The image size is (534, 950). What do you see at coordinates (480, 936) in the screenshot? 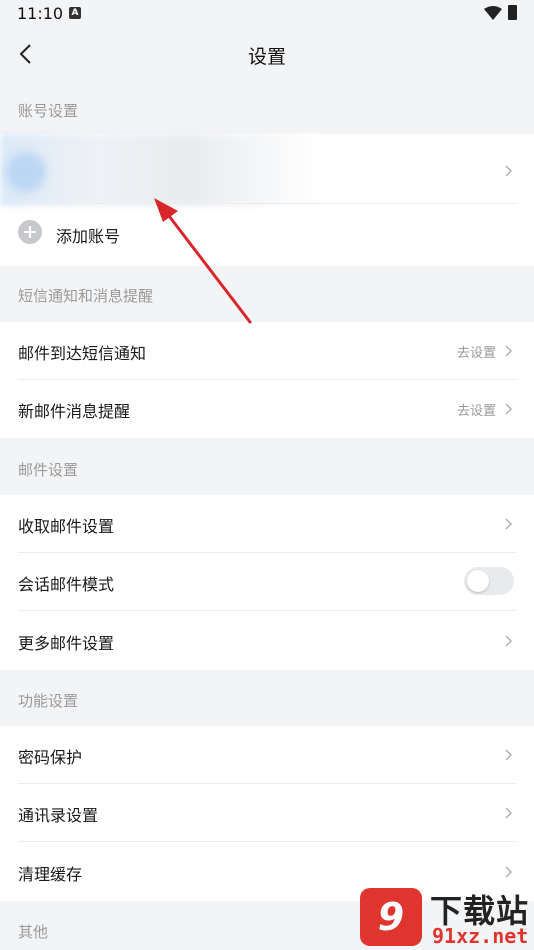
I see `watermark-url: 91xz.net` at bounding box center [480, 936].